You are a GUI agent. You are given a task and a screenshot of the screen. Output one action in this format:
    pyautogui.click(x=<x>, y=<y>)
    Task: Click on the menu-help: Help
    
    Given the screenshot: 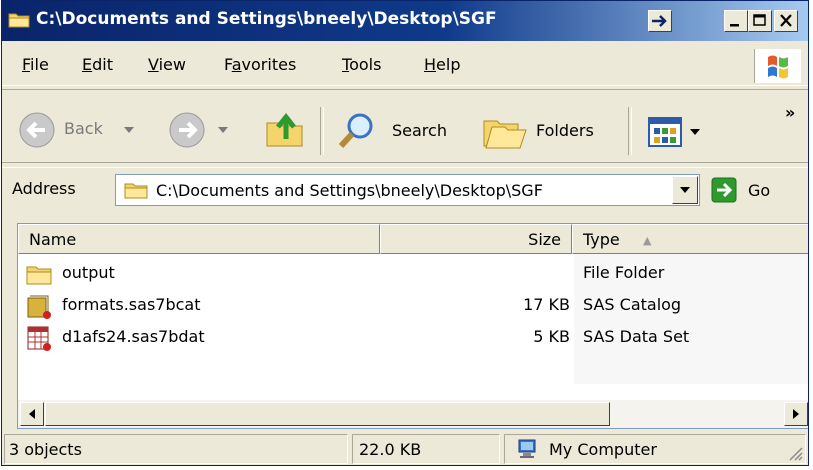 What is the action you would take?
    pyautogui.click(x=442, y=64)
    